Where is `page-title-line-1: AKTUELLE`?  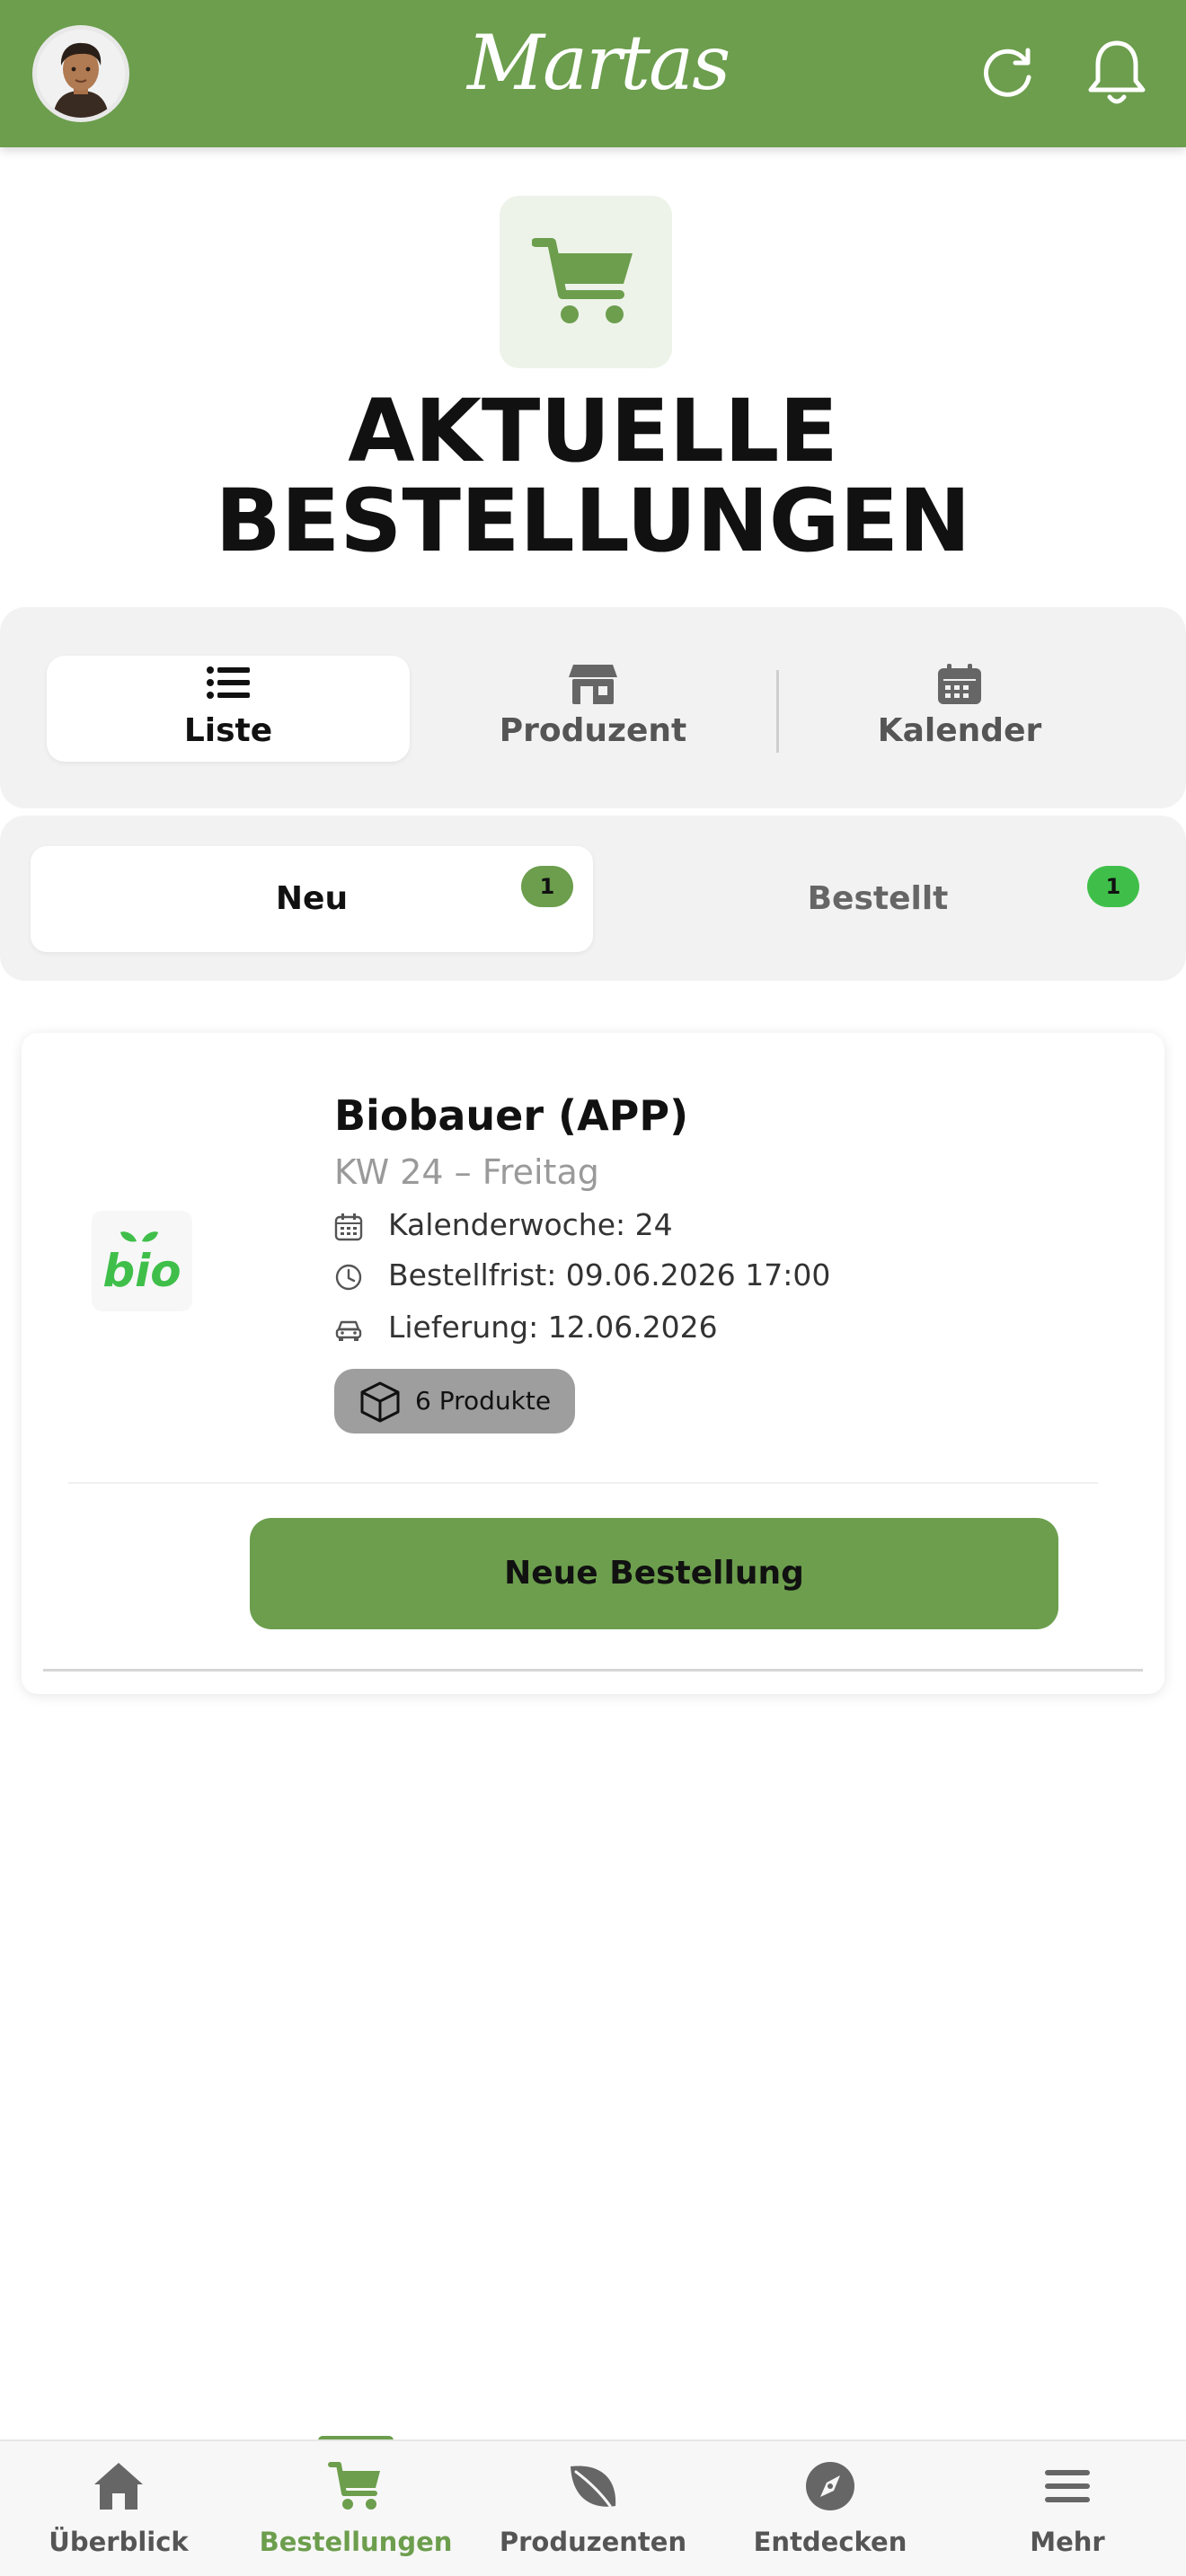 page-title-line-1: AKTUELLE is located at coordinates (593, 431).